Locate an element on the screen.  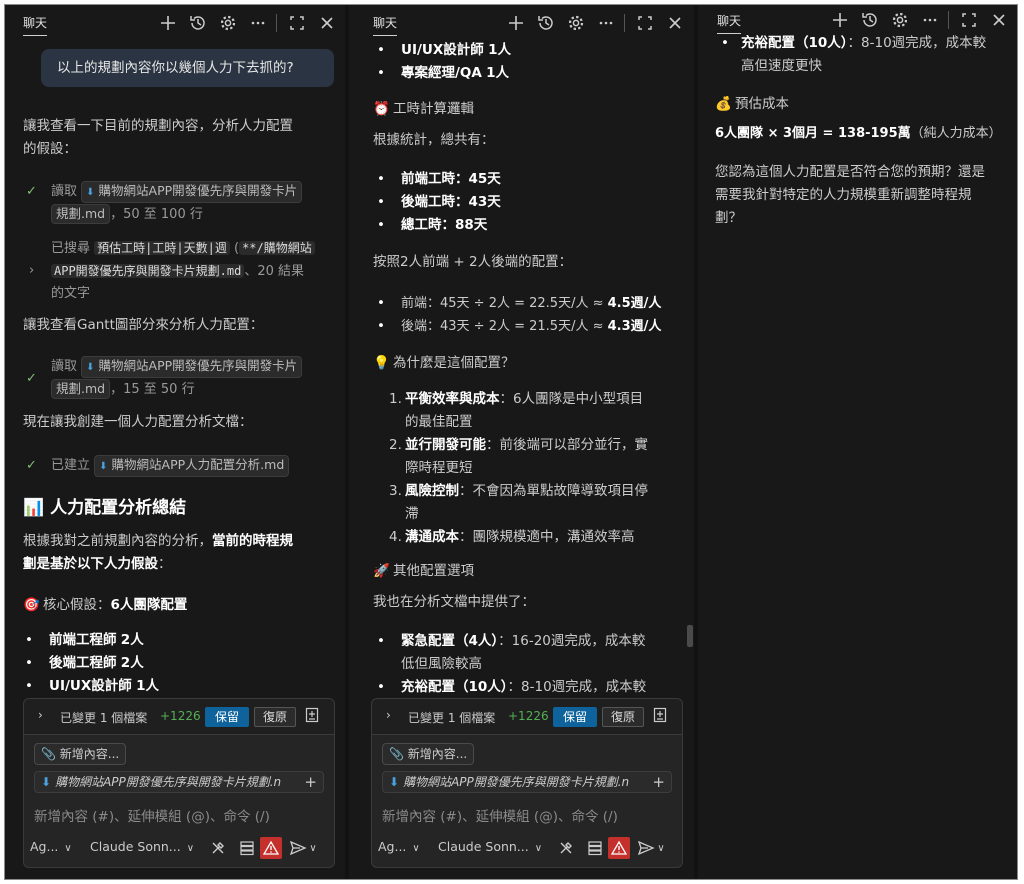
target-icon: 🎯 is located at coordinates (31, 605).